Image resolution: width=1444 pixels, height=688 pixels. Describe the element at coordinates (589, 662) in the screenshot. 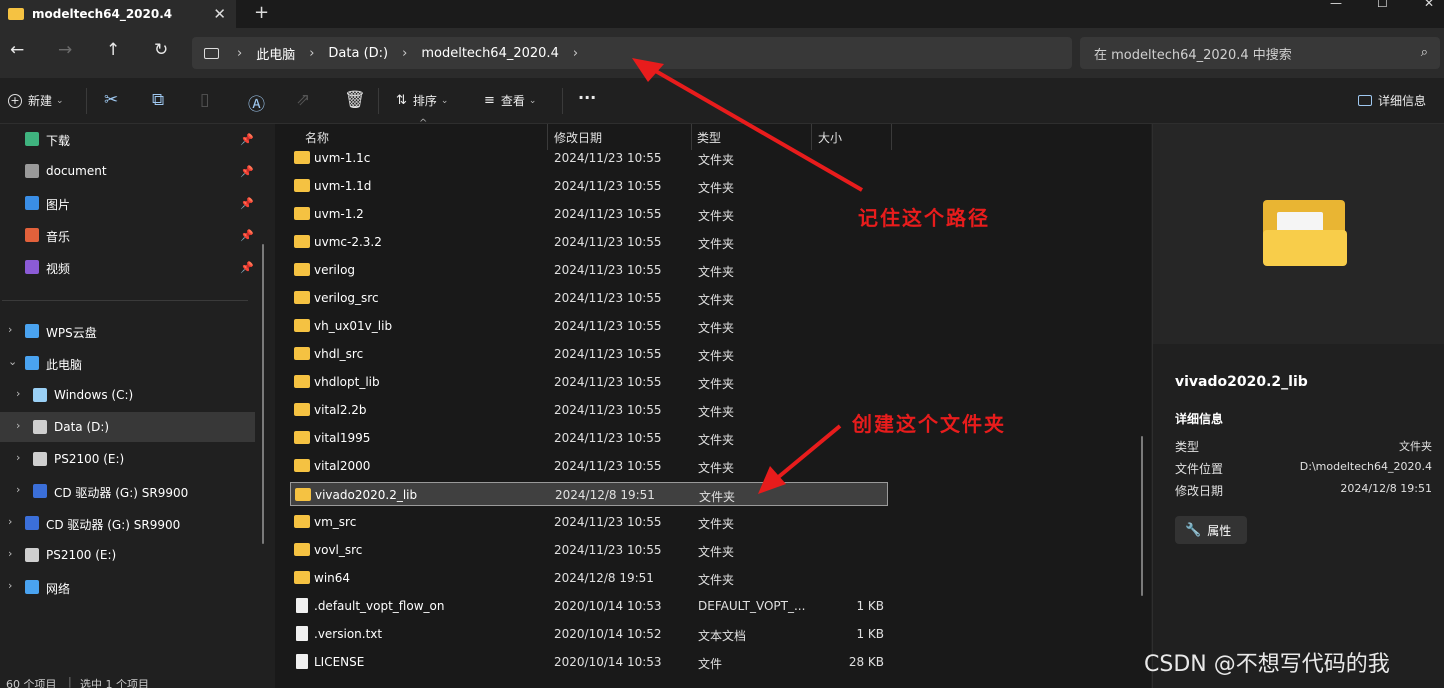

I see `file-row: LICENSE 2020/10/14 10:53 文件 28 KB` at that location.